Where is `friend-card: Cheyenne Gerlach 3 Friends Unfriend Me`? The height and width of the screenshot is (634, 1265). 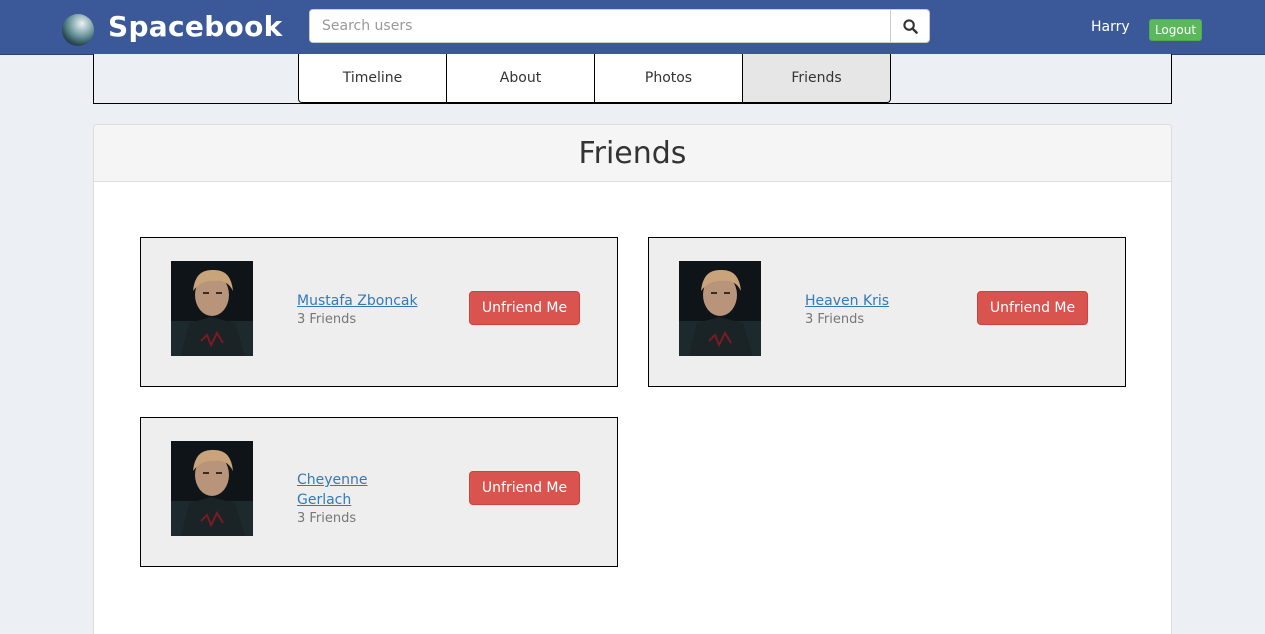 friend-card: Cheyenne Gerlach 3 Friends Unfriend Me is located at coordinates (379, 492).